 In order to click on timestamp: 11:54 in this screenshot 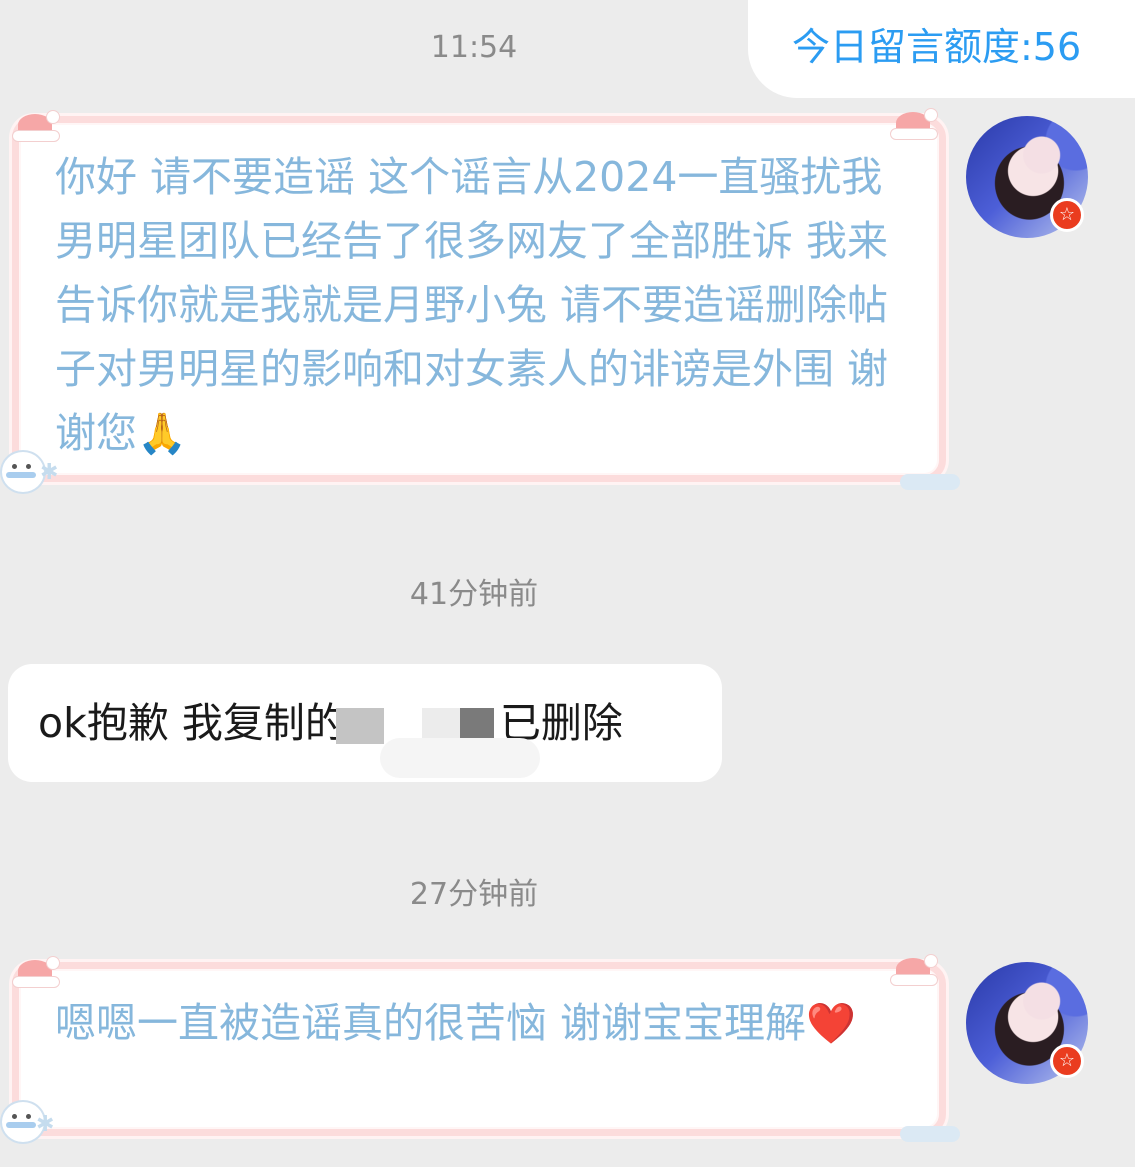, I will do `click(474, 47)`.